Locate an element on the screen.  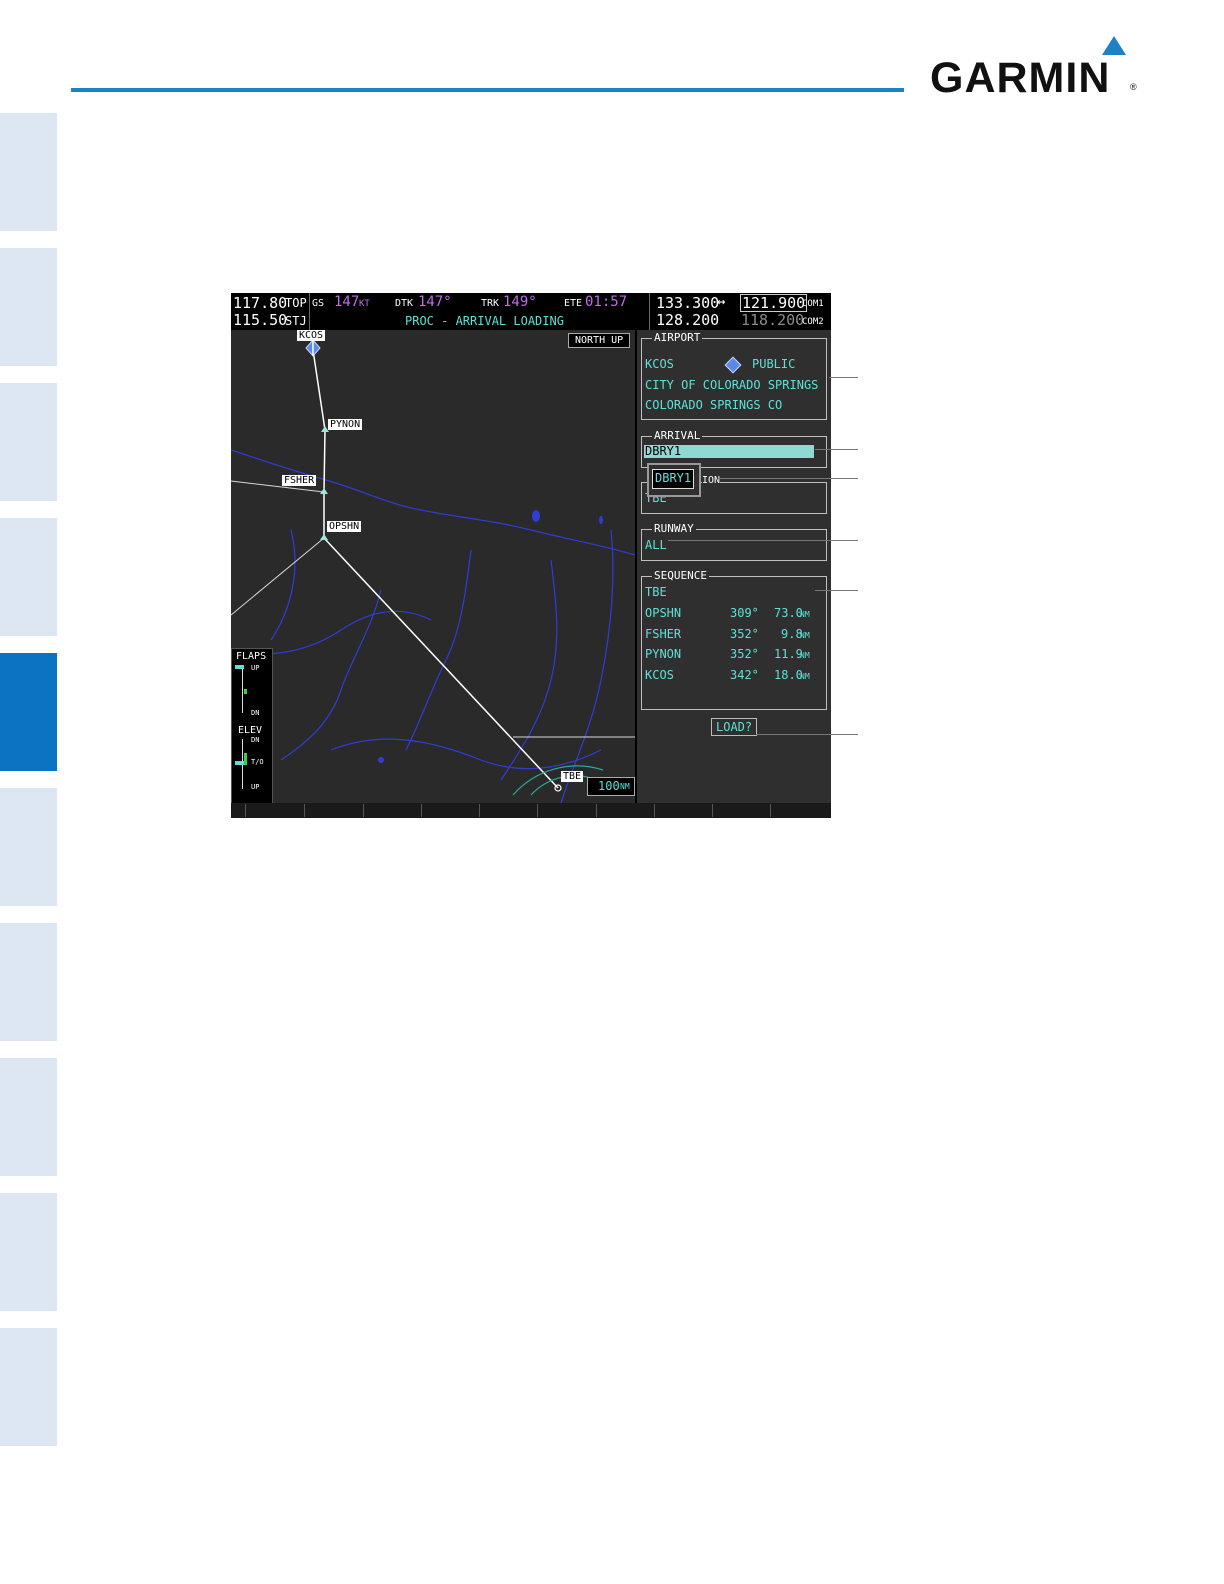
garmin-triangle-icon is located at coordinates (1114, 45).